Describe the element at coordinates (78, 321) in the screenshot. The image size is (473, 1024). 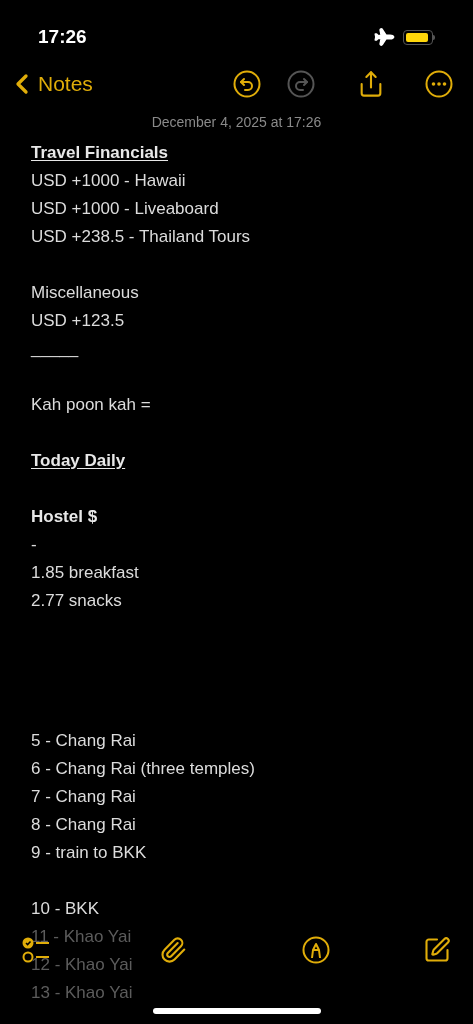
I see `note-line: USD +123.5` at that location.